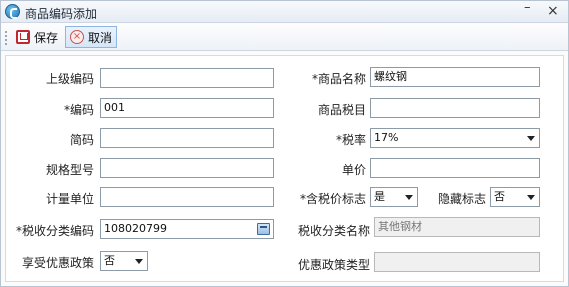  I want to click on code-input: 001, so click(187, 108).